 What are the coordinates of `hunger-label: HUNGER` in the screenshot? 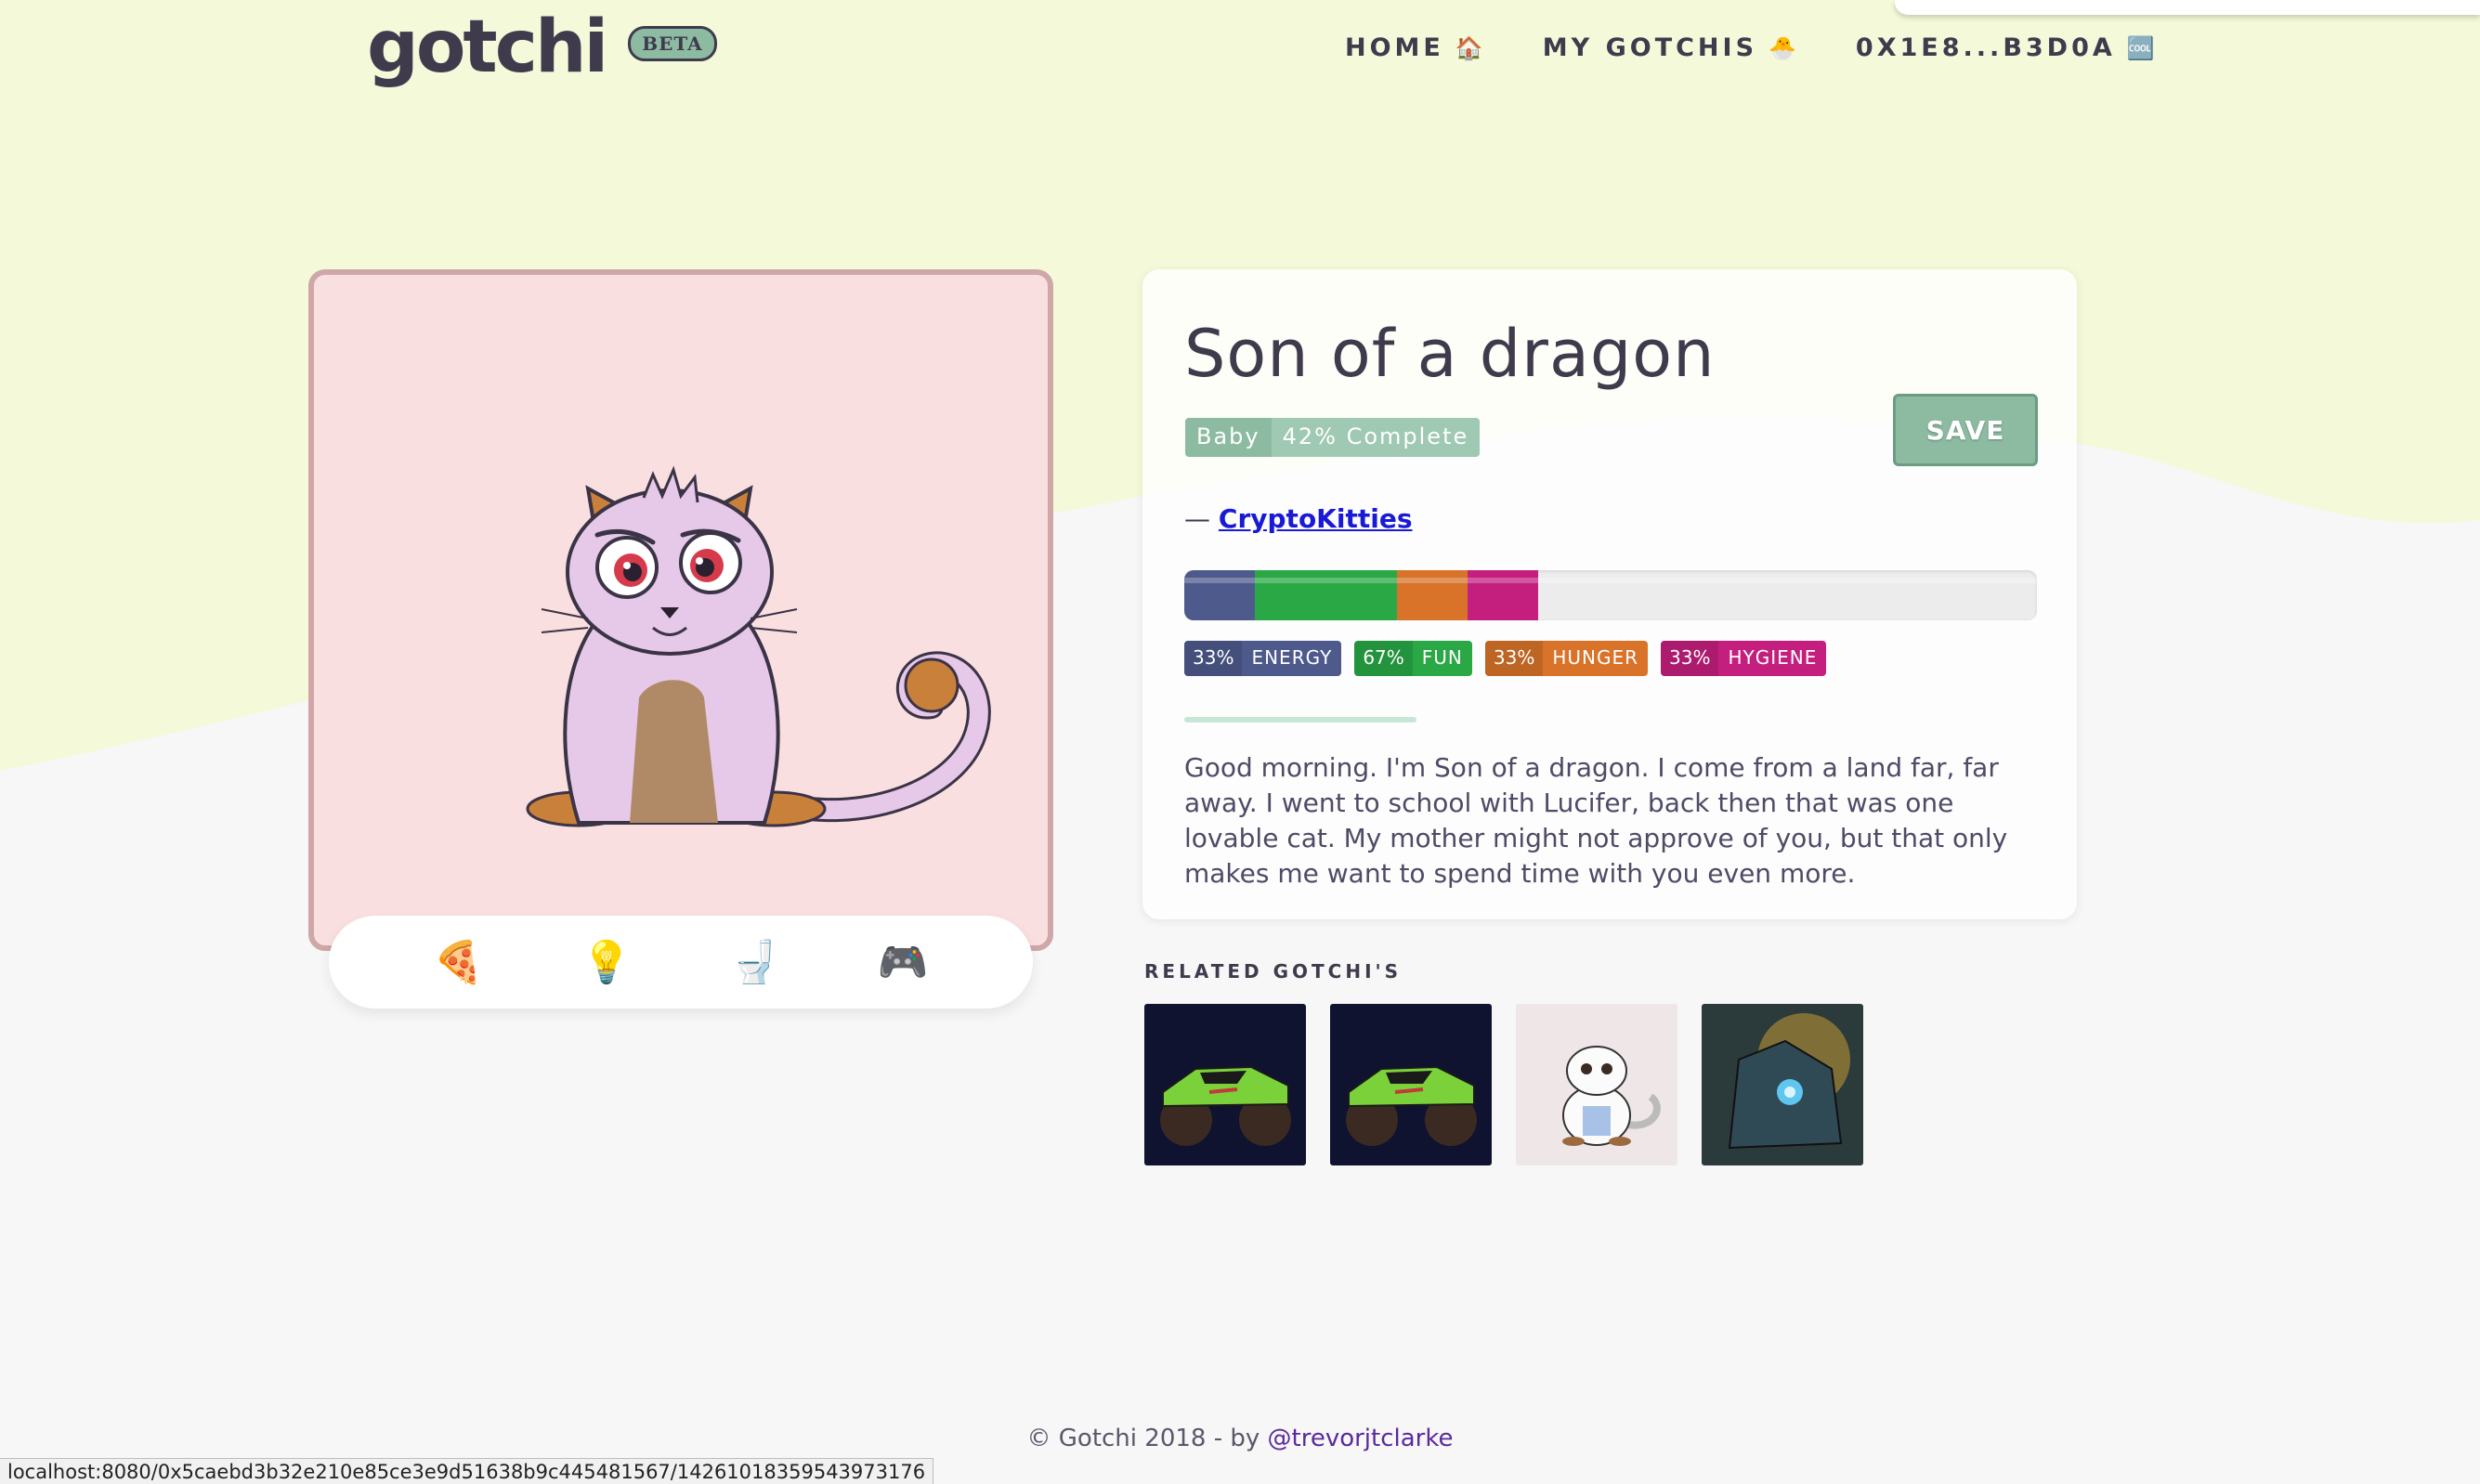 It's located at (1595, 657).